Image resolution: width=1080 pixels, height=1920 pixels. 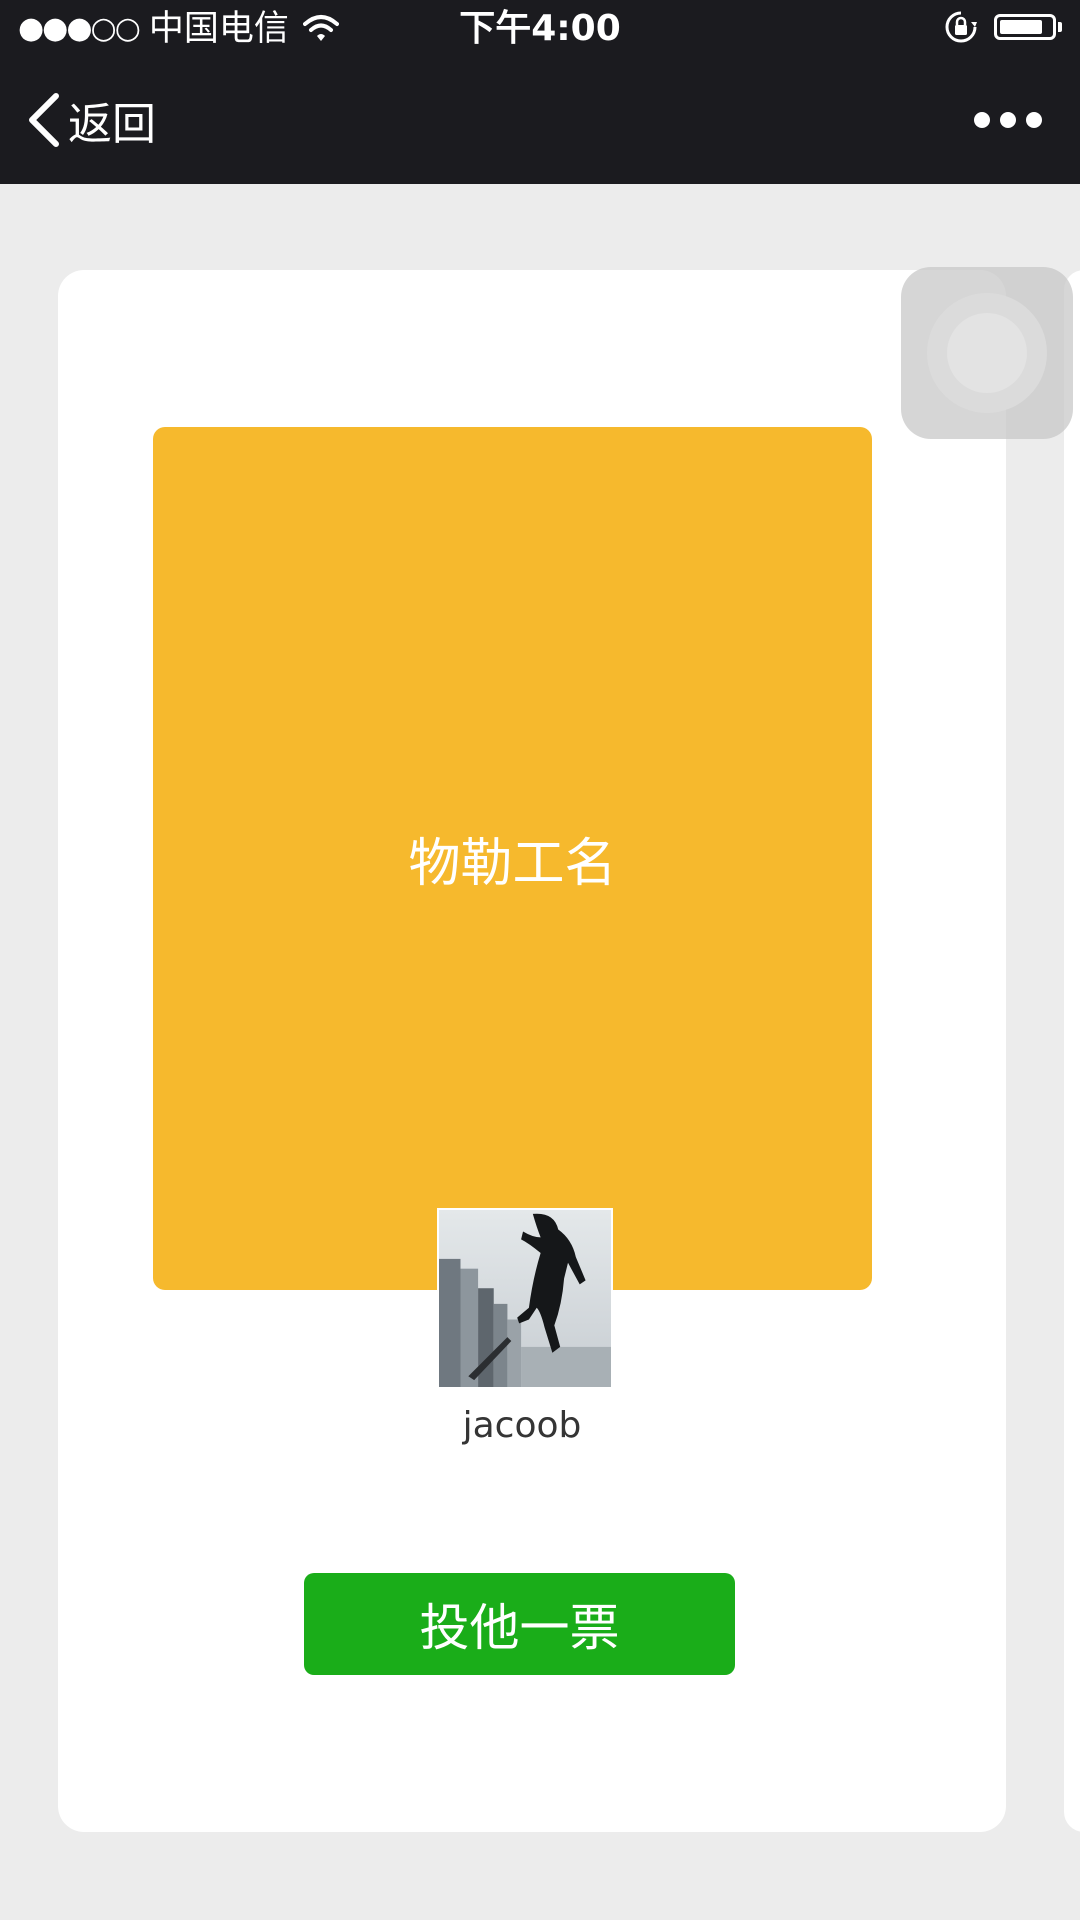 I want to click on next-card-edge, so click(x=1072, y=1051).